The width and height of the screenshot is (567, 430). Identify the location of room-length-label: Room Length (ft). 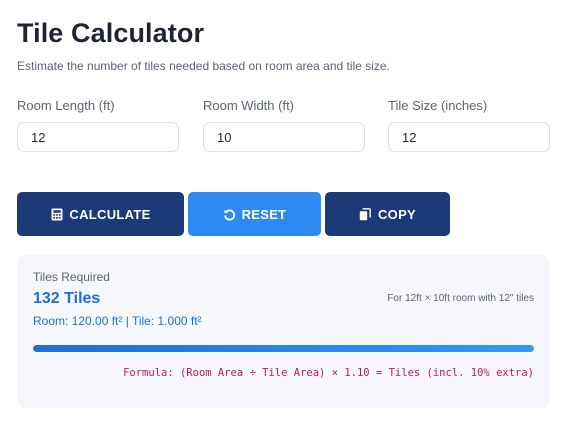
(66, 105).